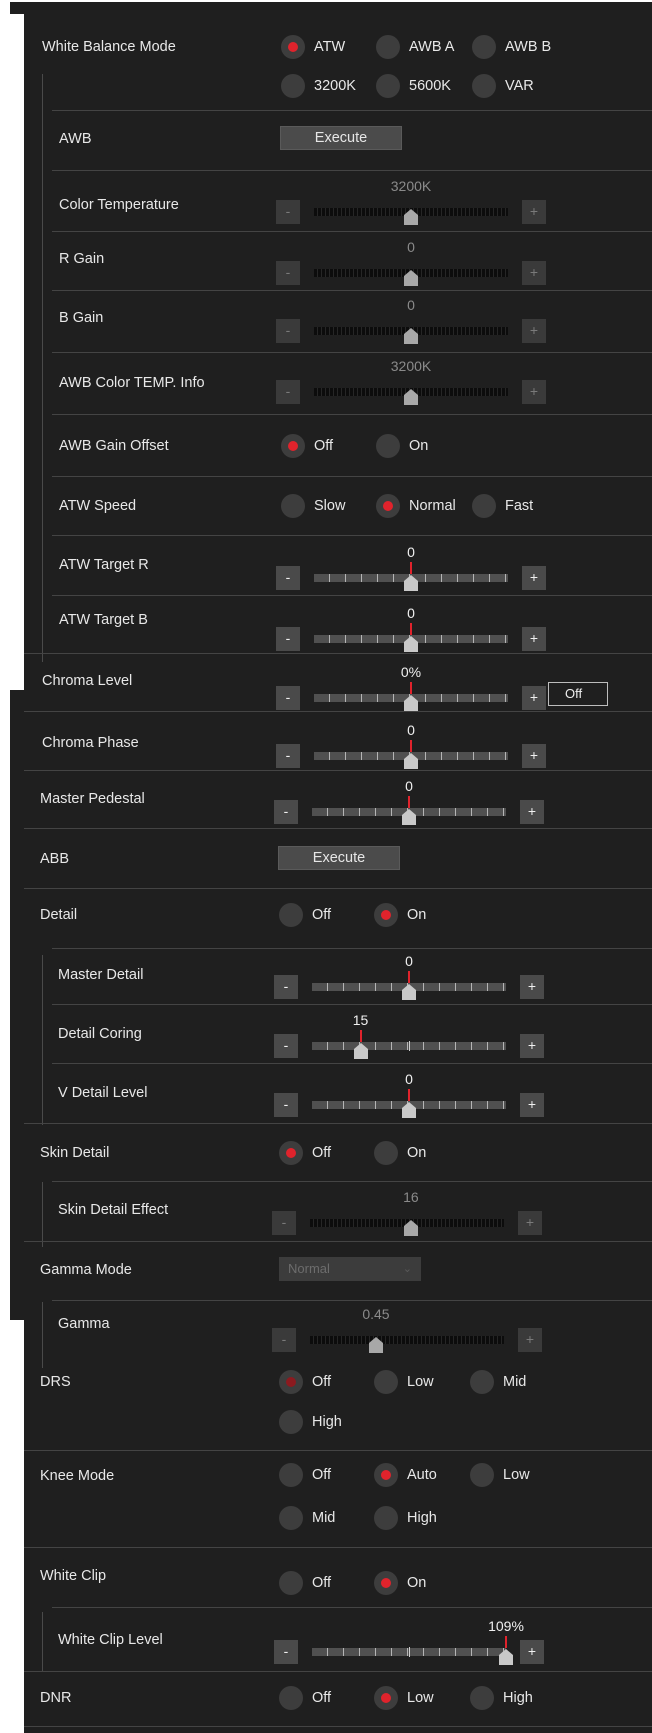  What do you see at coordinates (415, 47) in the screenshot?
I see `wb-mode-awb-a-radio: AWB A` at bounding box center [415, 47].